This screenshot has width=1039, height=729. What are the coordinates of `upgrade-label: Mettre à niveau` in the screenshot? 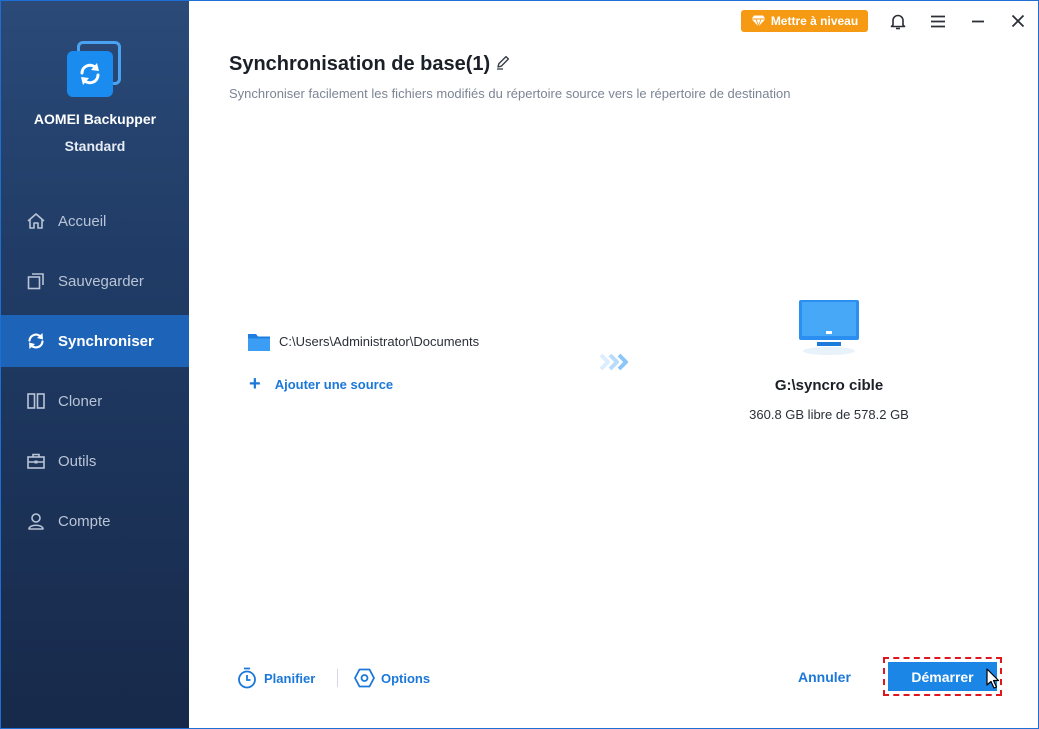 It's located at (814, 21).